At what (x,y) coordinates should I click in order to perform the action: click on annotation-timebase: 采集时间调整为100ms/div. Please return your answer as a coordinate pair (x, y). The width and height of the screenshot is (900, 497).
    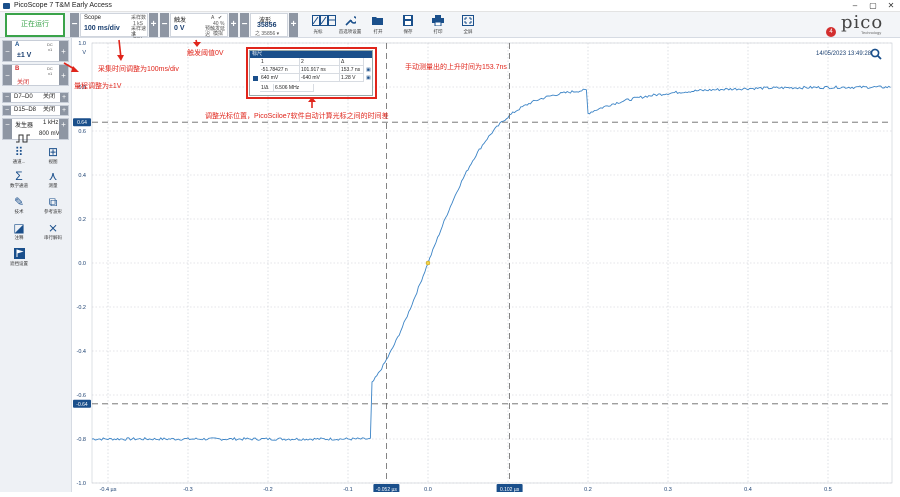
    Looking at the image, I should click on (138, 69).